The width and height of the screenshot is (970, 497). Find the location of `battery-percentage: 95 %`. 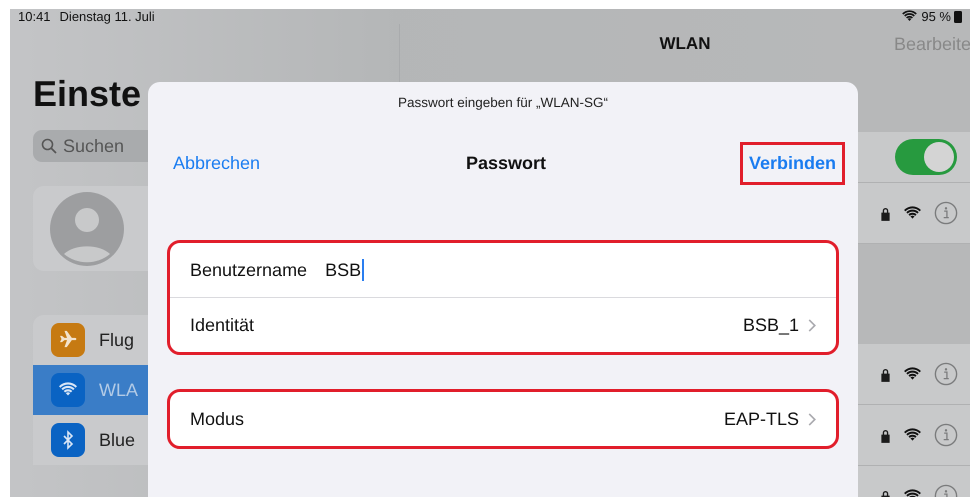

battery-percentage: 95 % is located at coordinates (936, 16).